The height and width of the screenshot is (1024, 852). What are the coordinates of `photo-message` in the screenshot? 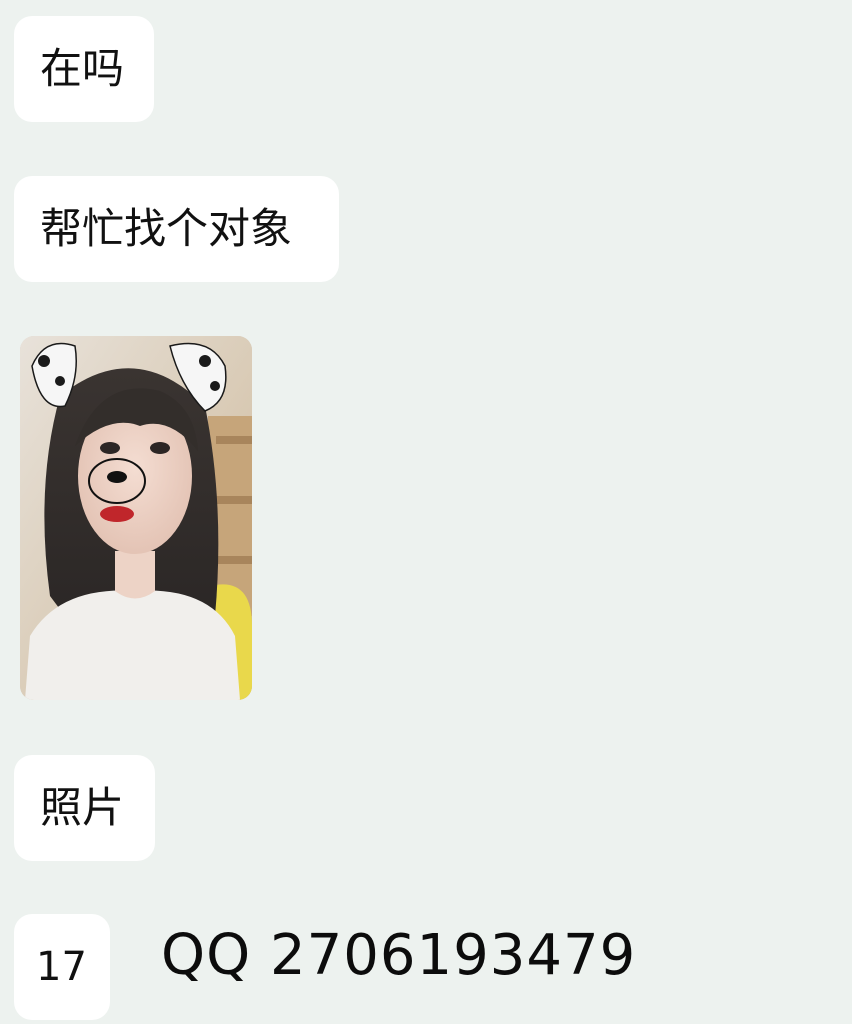 It's located at (136, 518).